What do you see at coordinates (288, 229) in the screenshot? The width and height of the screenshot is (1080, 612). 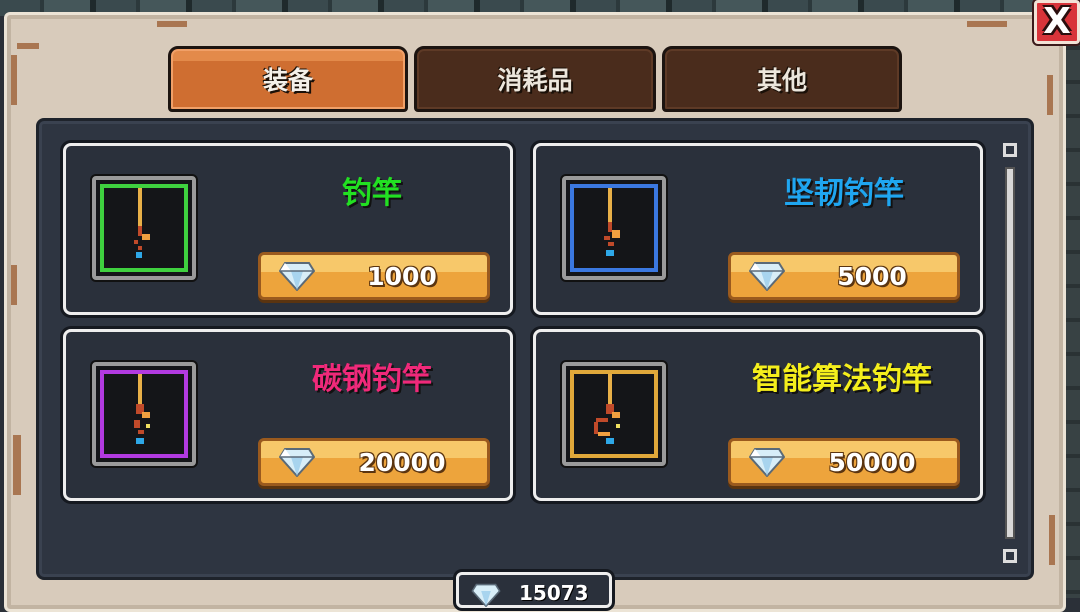 I see `shop-item-card: 钓竿 1000` at bounding box center [288, 229].